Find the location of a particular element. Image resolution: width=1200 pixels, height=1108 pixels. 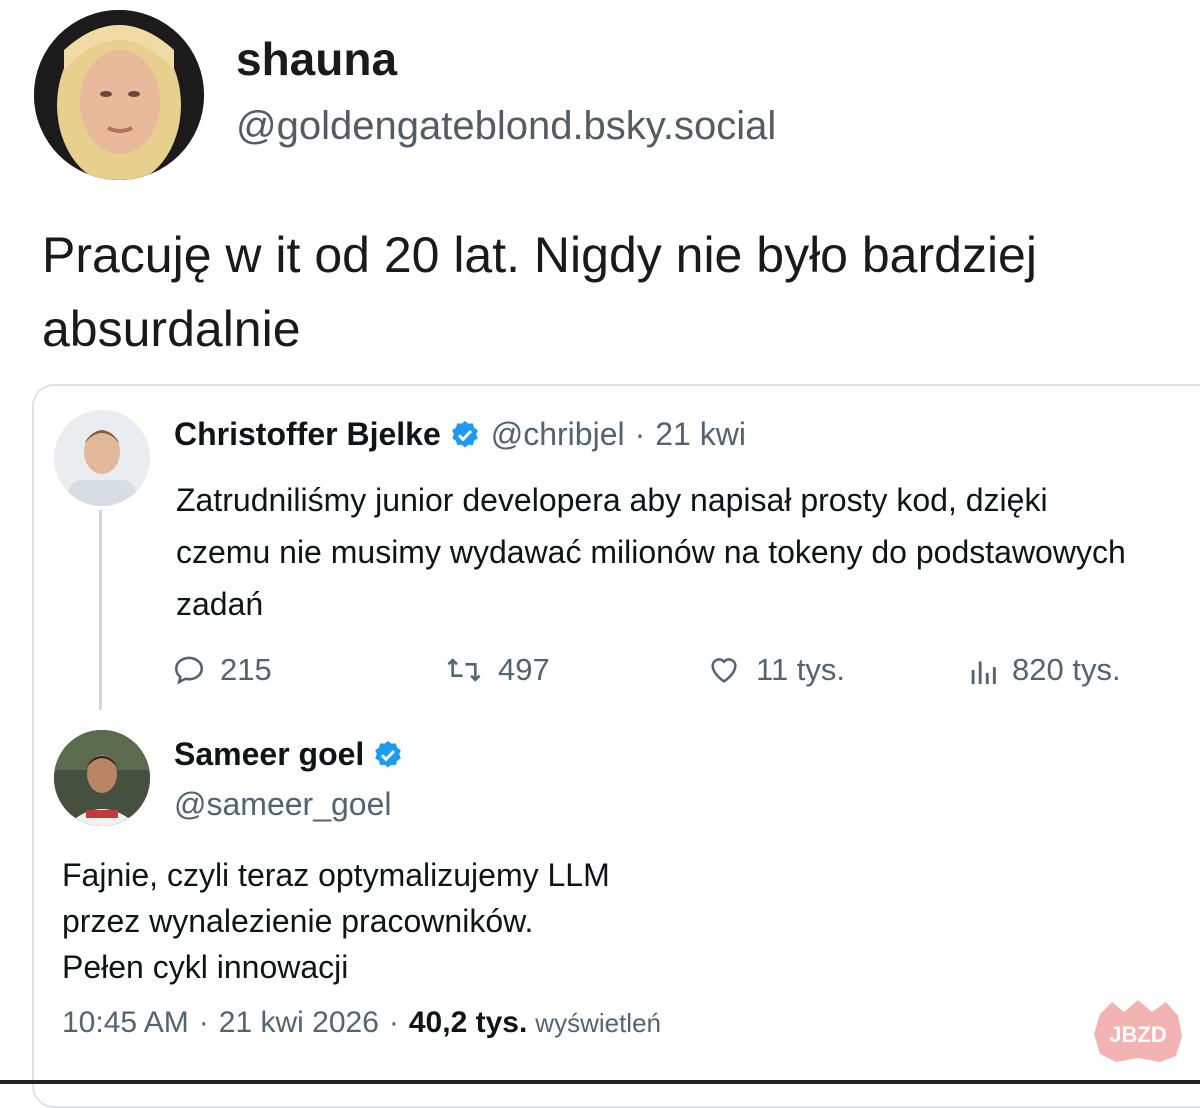

action-bar: 215 497 11 tys. 820 tys. is located at coordinates (662, 676).